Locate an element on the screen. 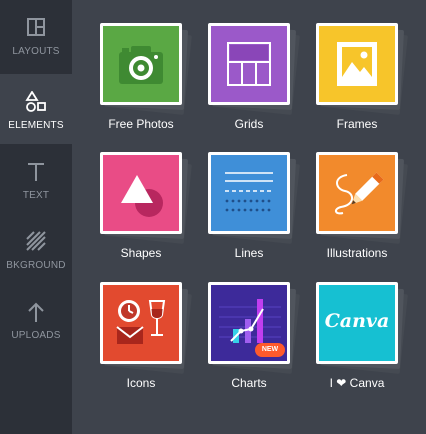 The height and width of the screenshot is (434, 426). tile-label: I ❤ Canva is located at coordinates (357, 383).